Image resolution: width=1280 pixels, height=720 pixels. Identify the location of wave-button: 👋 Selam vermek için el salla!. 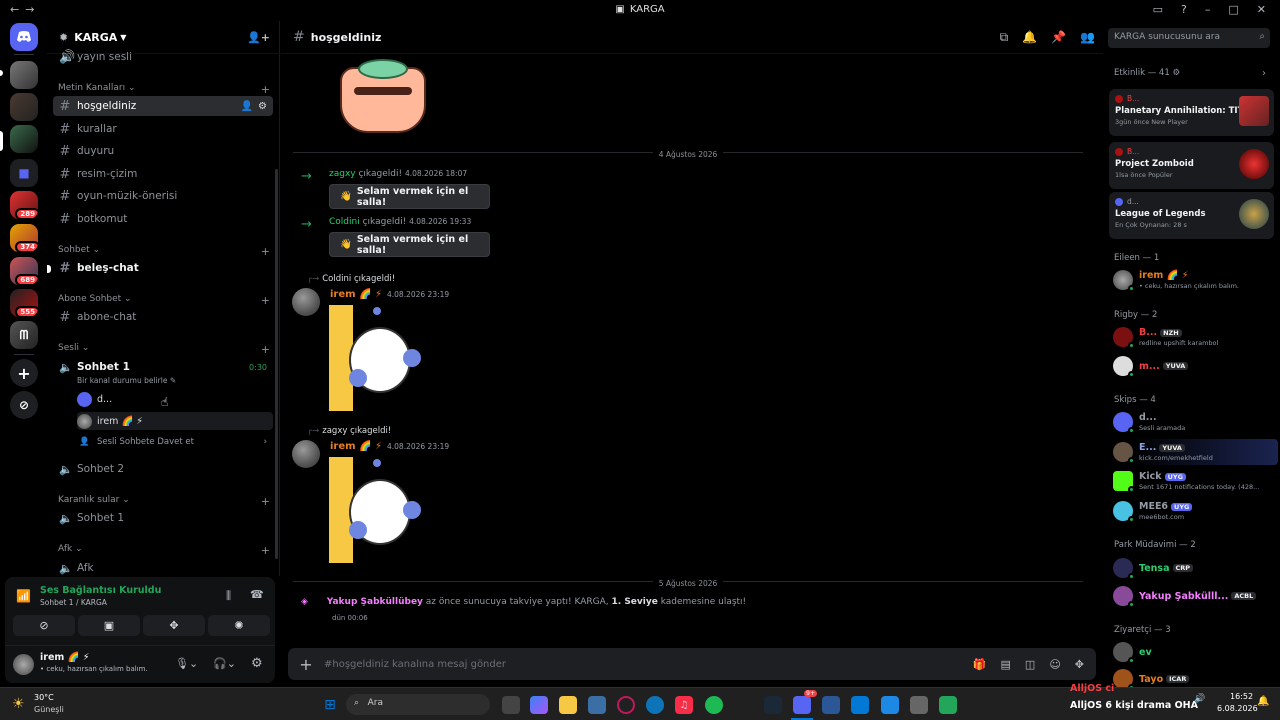
(409, 244).